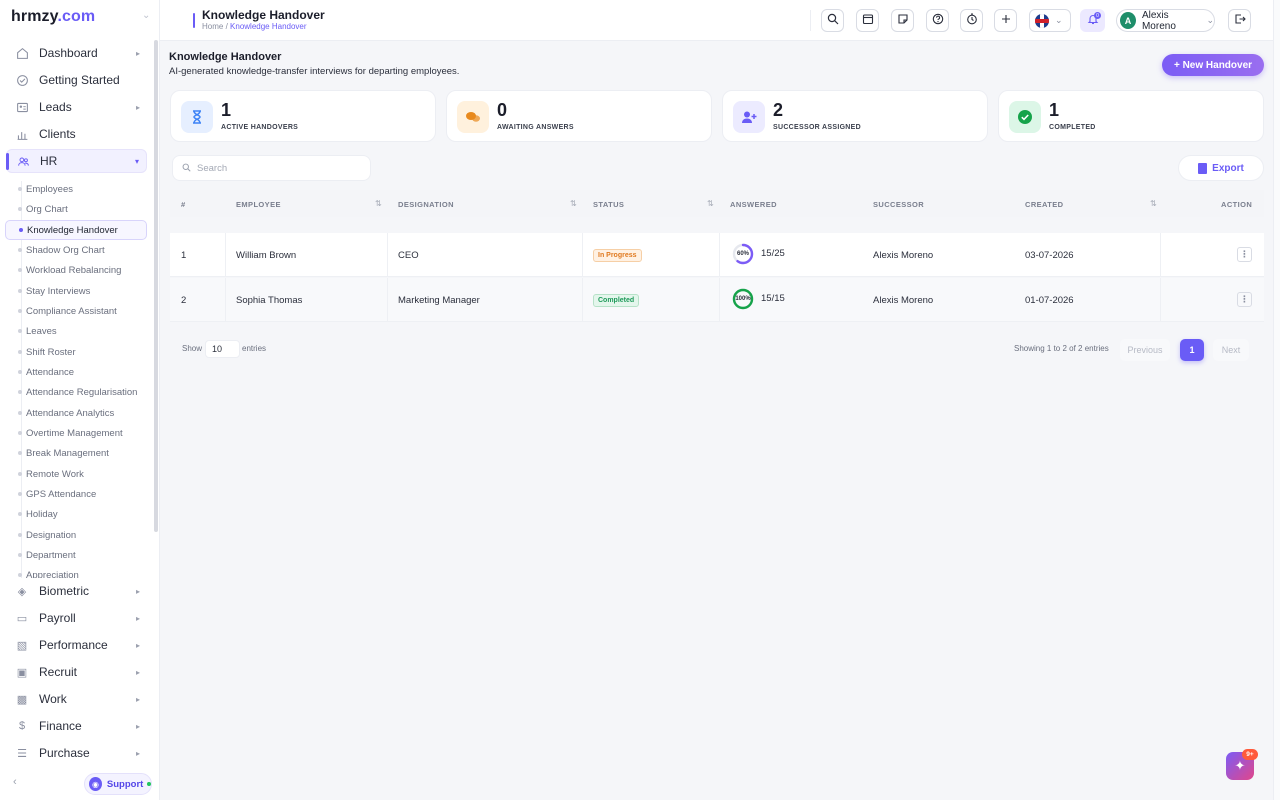 The height and width of the screenshot is (800, 1280). I want to click on collapse-sidebar-icon: ‹, so click(15, 782).